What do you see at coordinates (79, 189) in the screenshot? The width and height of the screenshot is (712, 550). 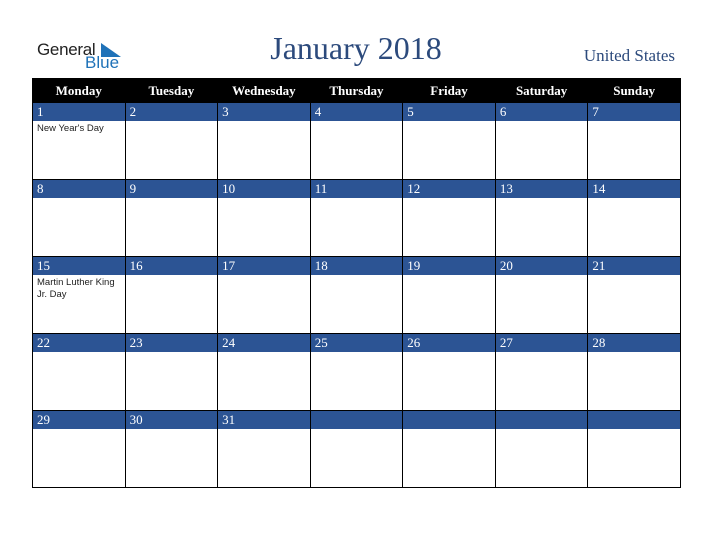 I see `day-number: 8` at bounding box center [79, 189].